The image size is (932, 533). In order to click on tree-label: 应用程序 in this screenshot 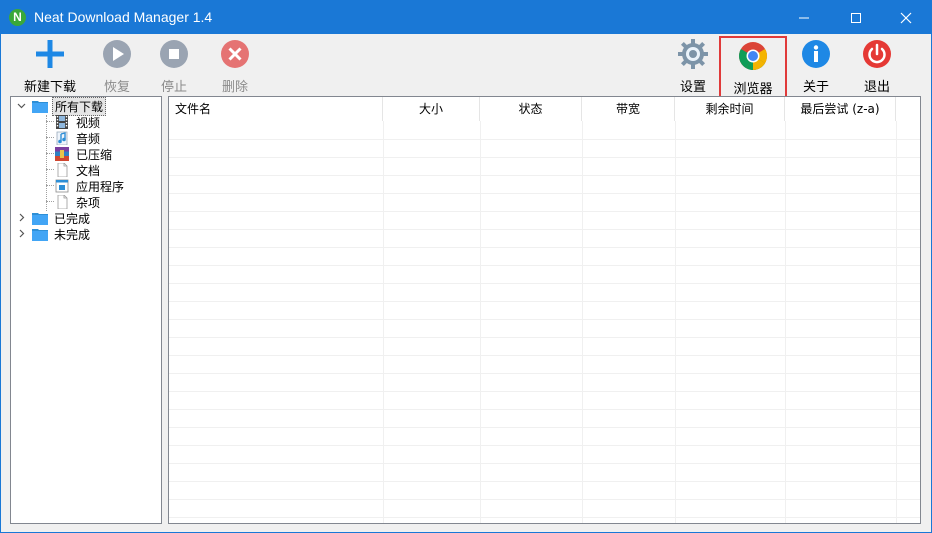, I will do `click(100, 186)`.